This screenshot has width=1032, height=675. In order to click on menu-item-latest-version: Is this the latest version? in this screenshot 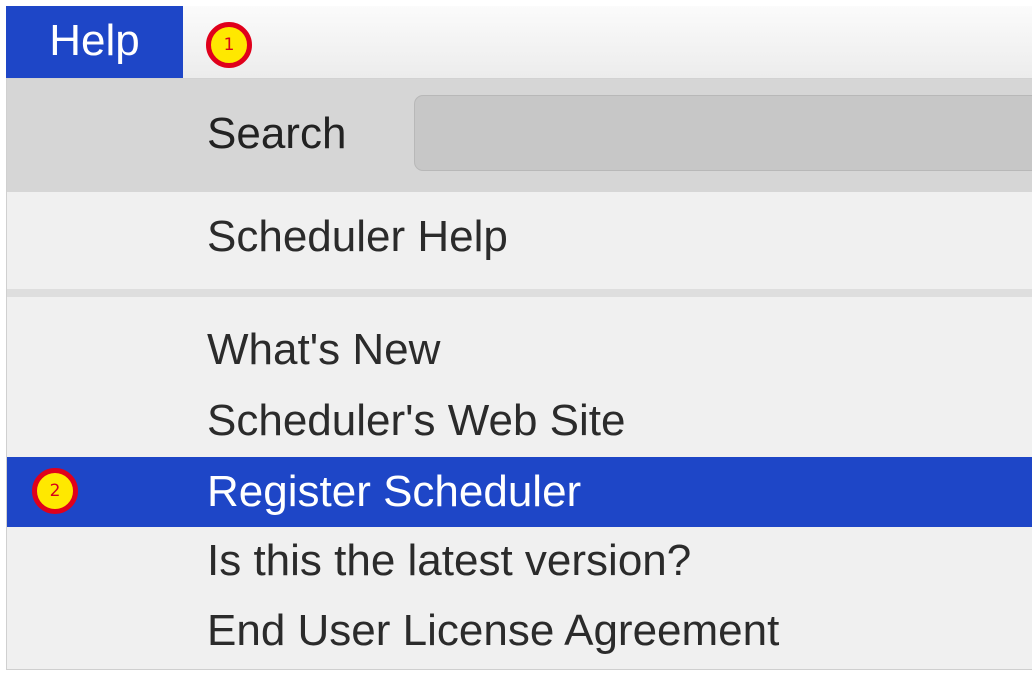, I will do `click(519, 561)`.